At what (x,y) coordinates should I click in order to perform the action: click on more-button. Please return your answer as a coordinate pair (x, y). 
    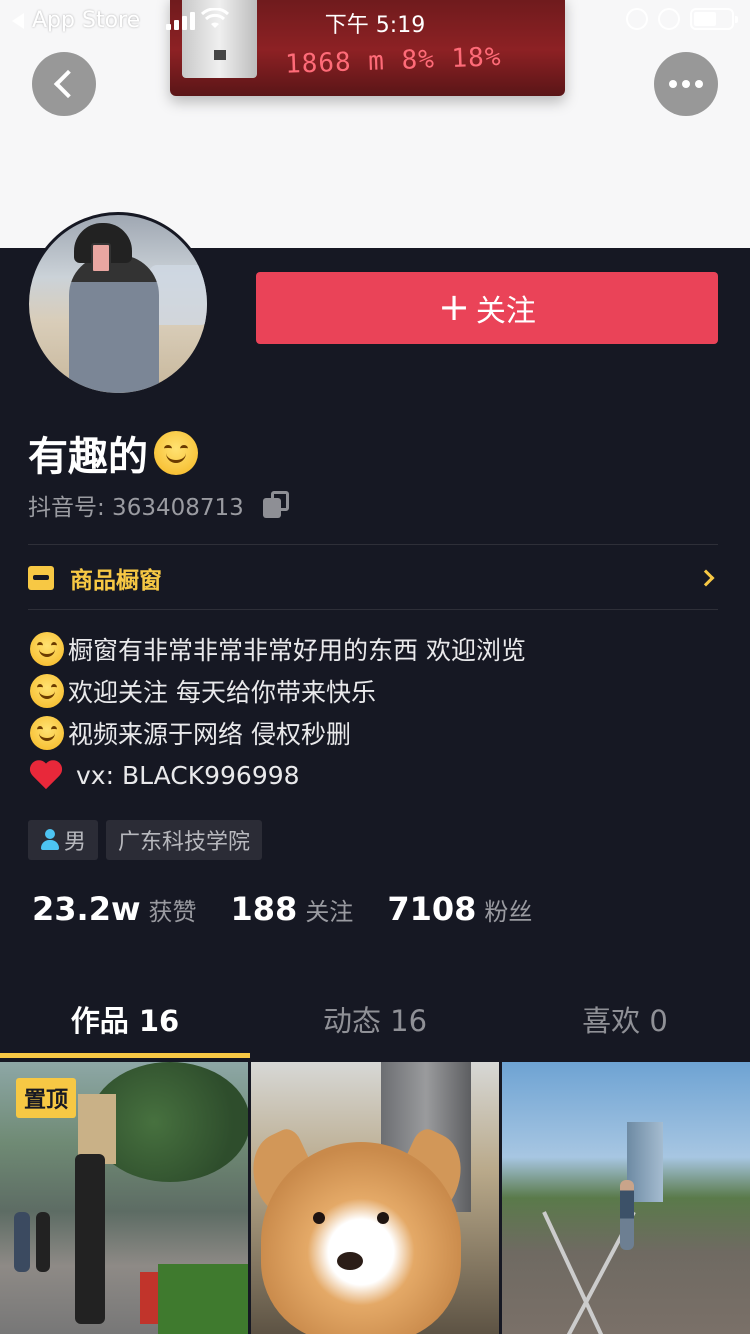
    Looking at the image, I should click on (686, 84).